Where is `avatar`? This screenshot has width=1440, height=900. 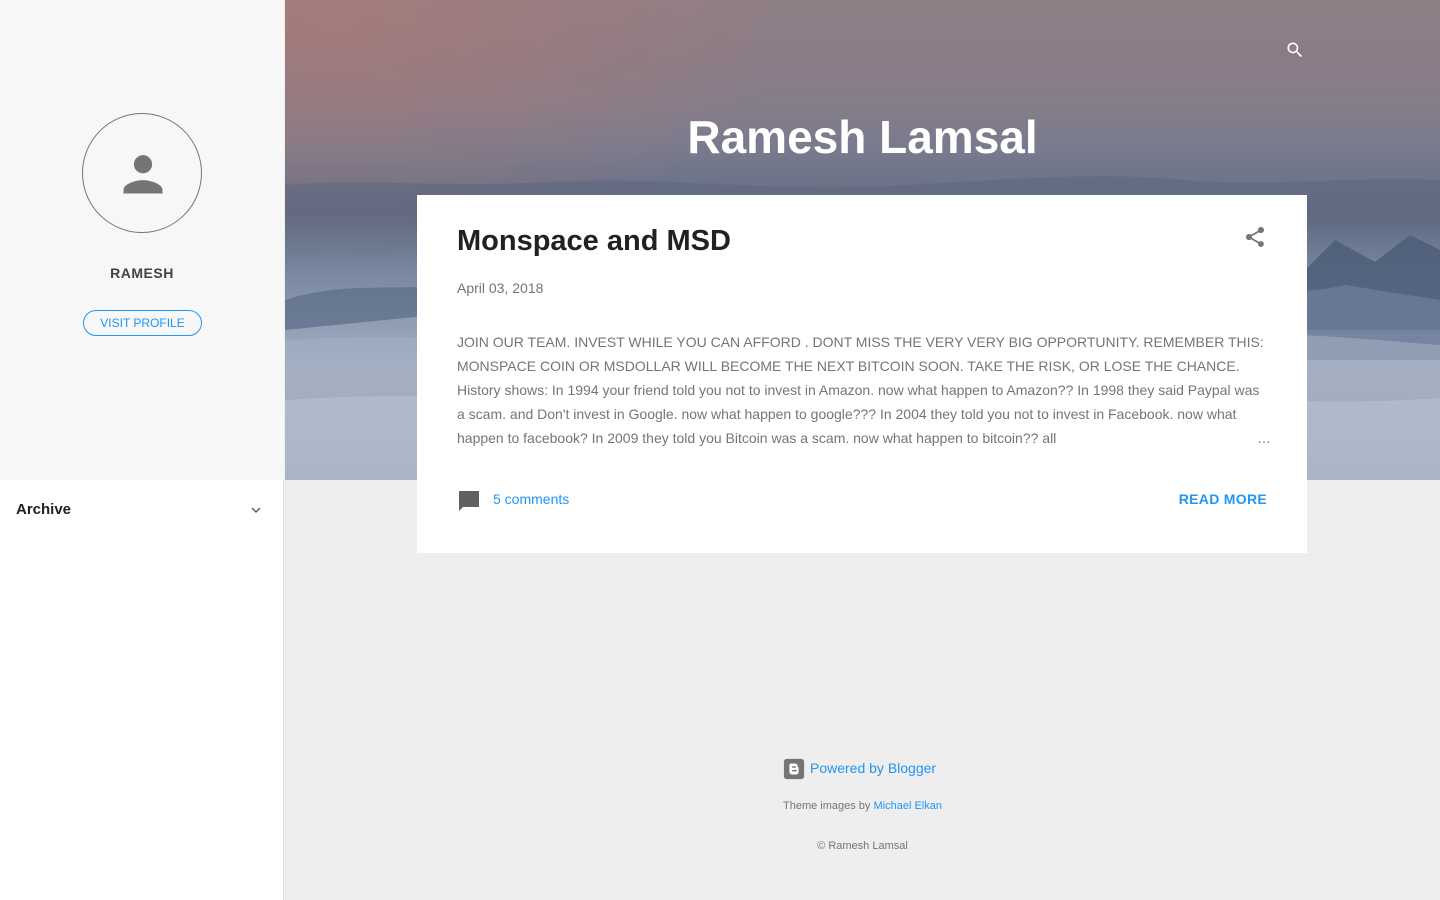 avatar is located at coordinates (142, 173).